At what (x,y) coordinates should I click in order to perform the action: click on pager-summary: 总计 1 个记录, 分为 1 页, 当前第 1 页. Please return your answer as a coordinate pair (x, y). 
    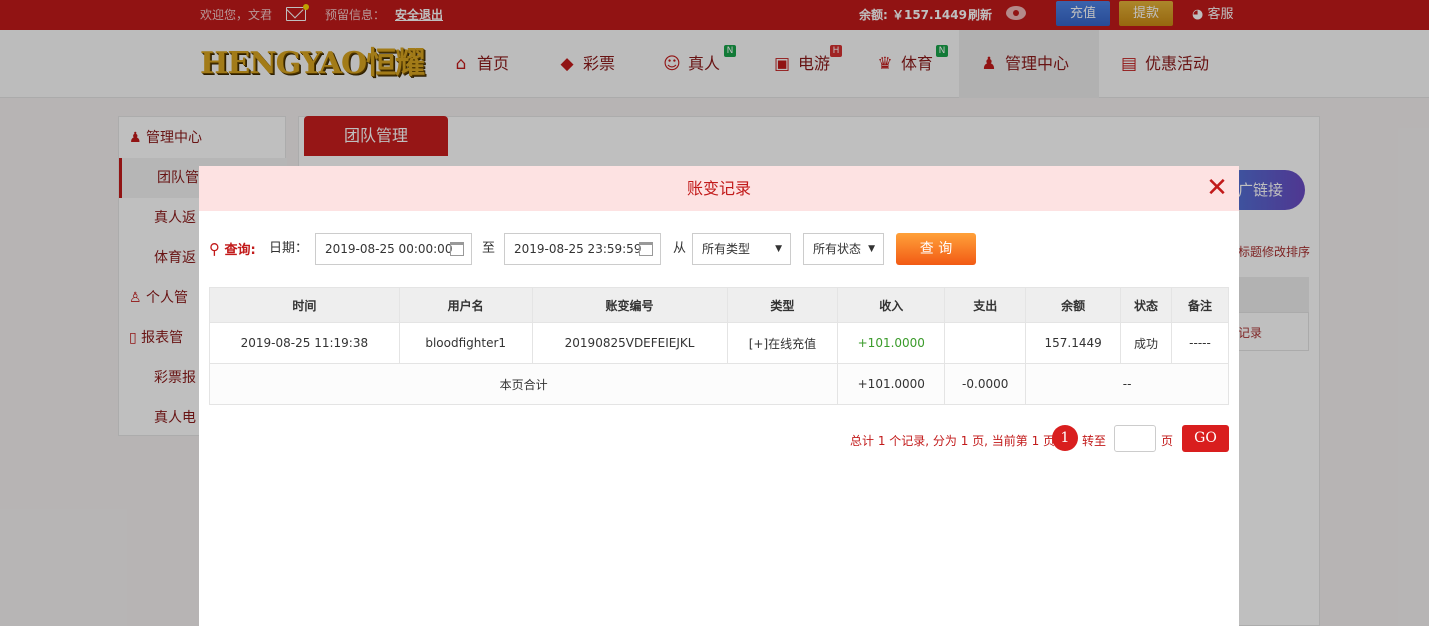
    Looking at the image, I should click on (953, 441).